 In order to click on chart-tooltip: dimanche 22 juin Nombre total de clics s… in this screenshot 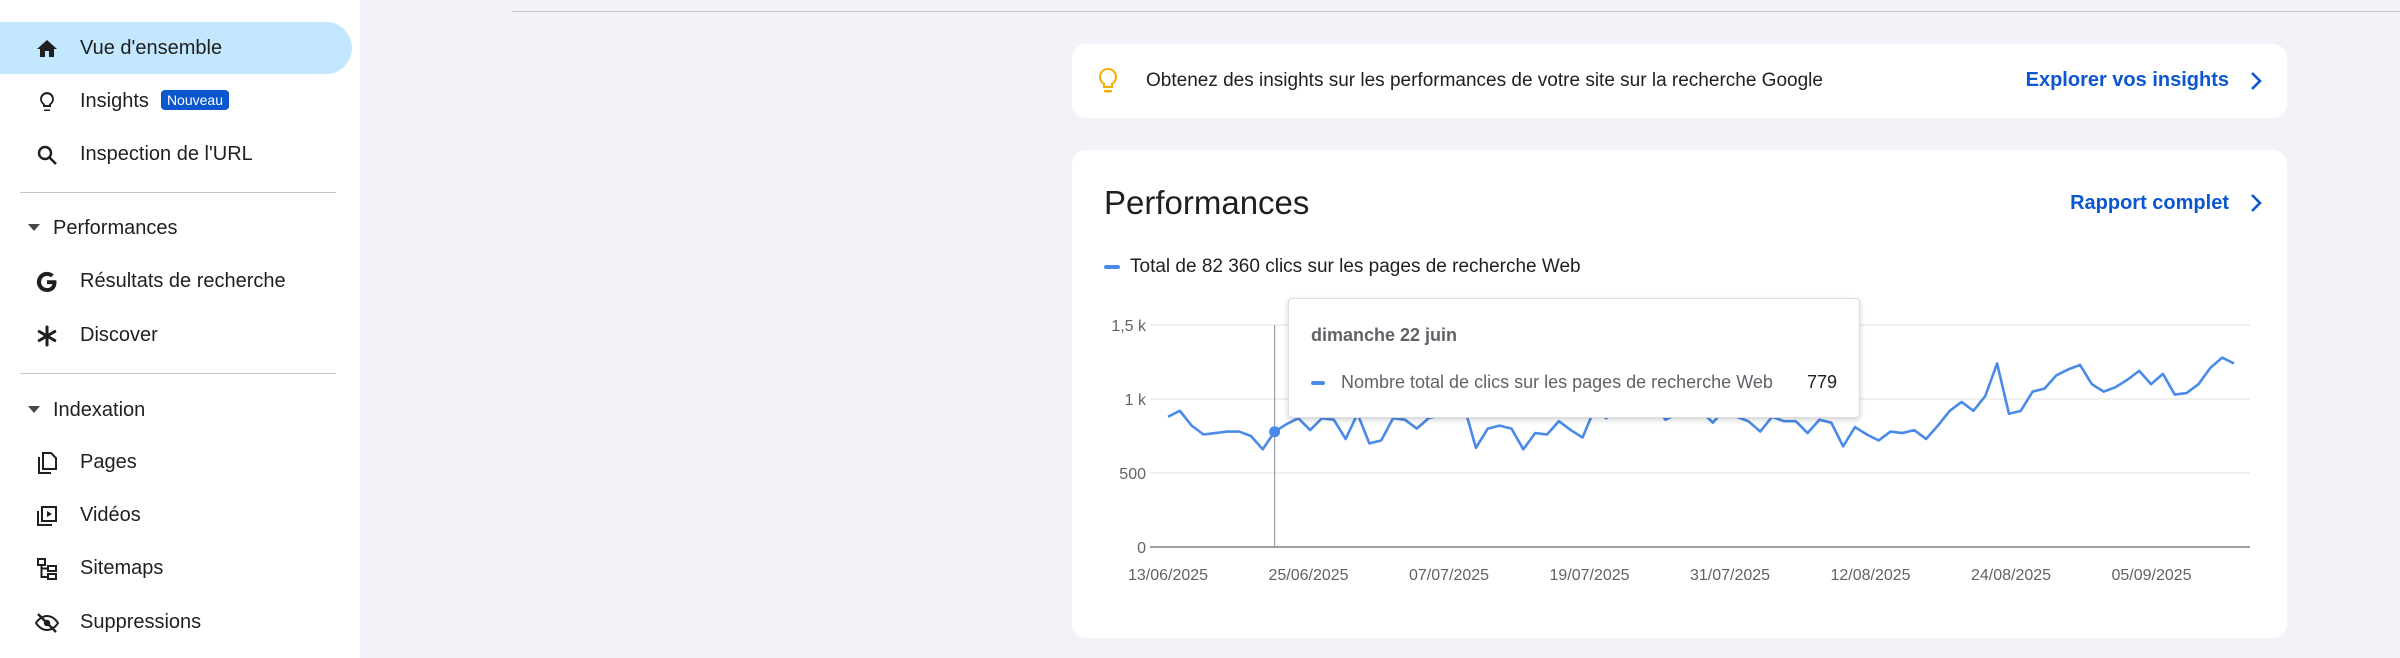, I will do `click(1574, 358)`.